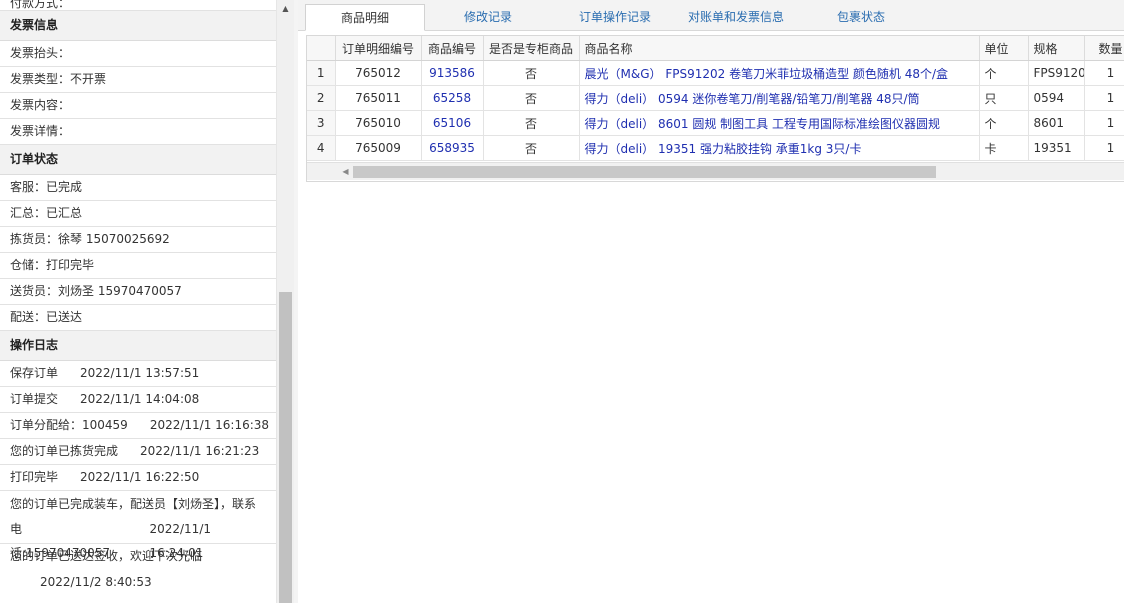 Image resolution: width=1124 pixels, height=603 pixels. What do you see at coordinates (138, 160) in the screenshot?
I see `order-status-section-title: 订单状态` at bounding box center [138, 160].